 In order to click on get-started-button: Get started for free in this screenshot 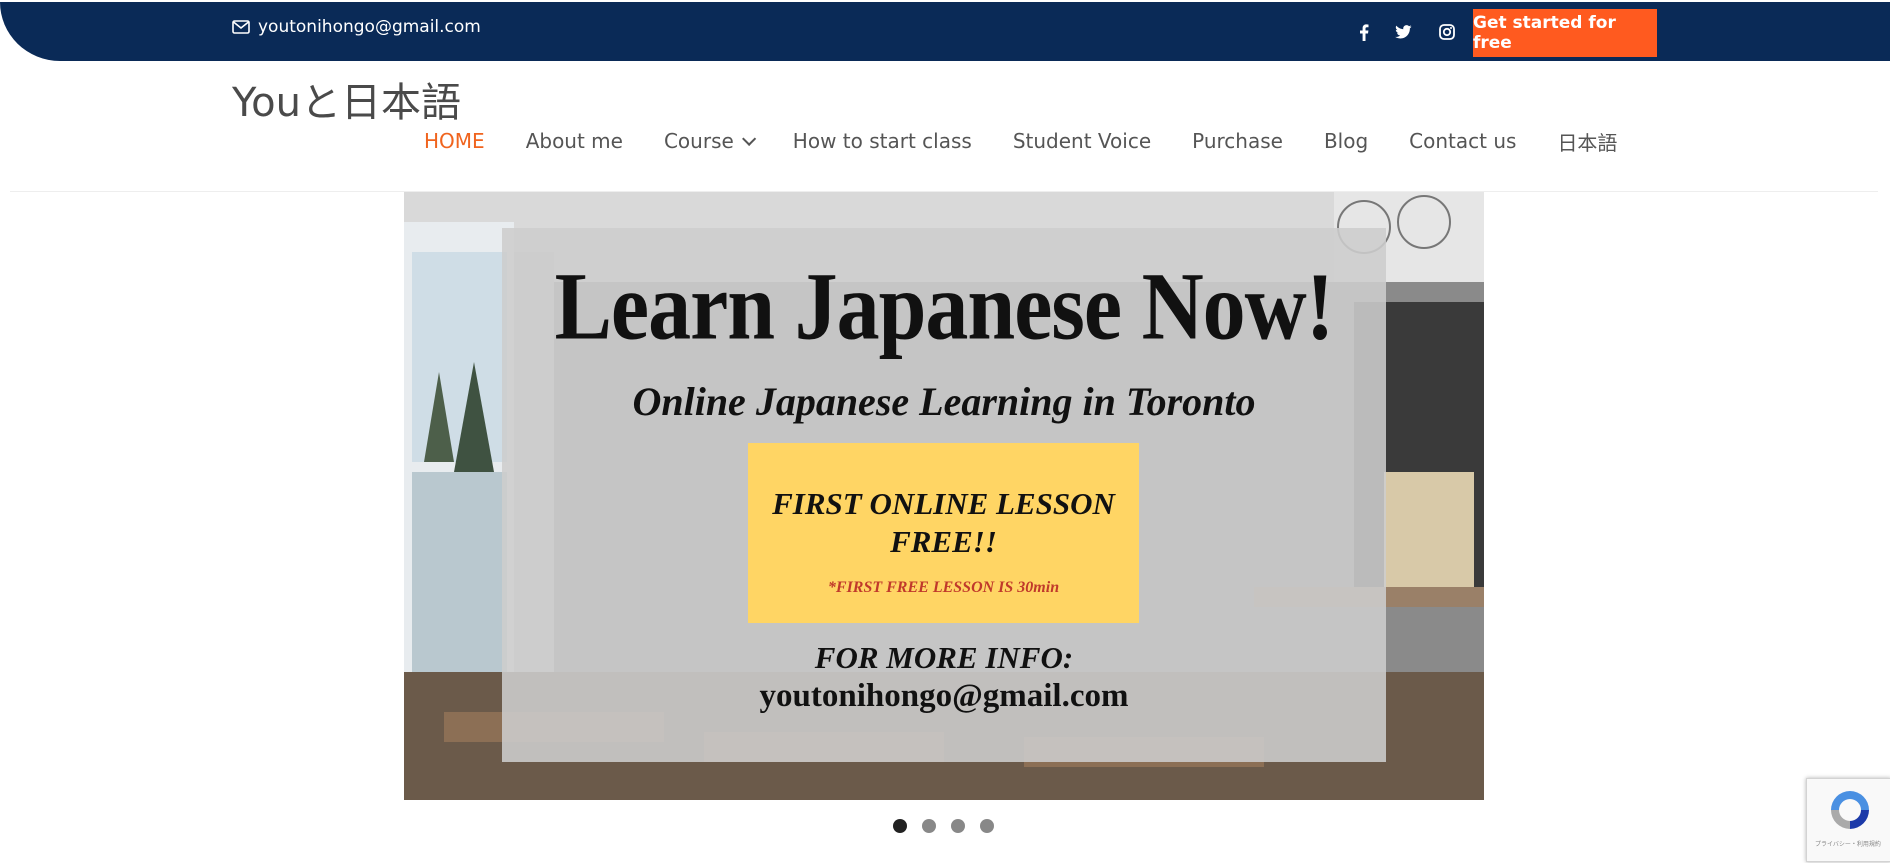, I will do `click(1565, 33)`.